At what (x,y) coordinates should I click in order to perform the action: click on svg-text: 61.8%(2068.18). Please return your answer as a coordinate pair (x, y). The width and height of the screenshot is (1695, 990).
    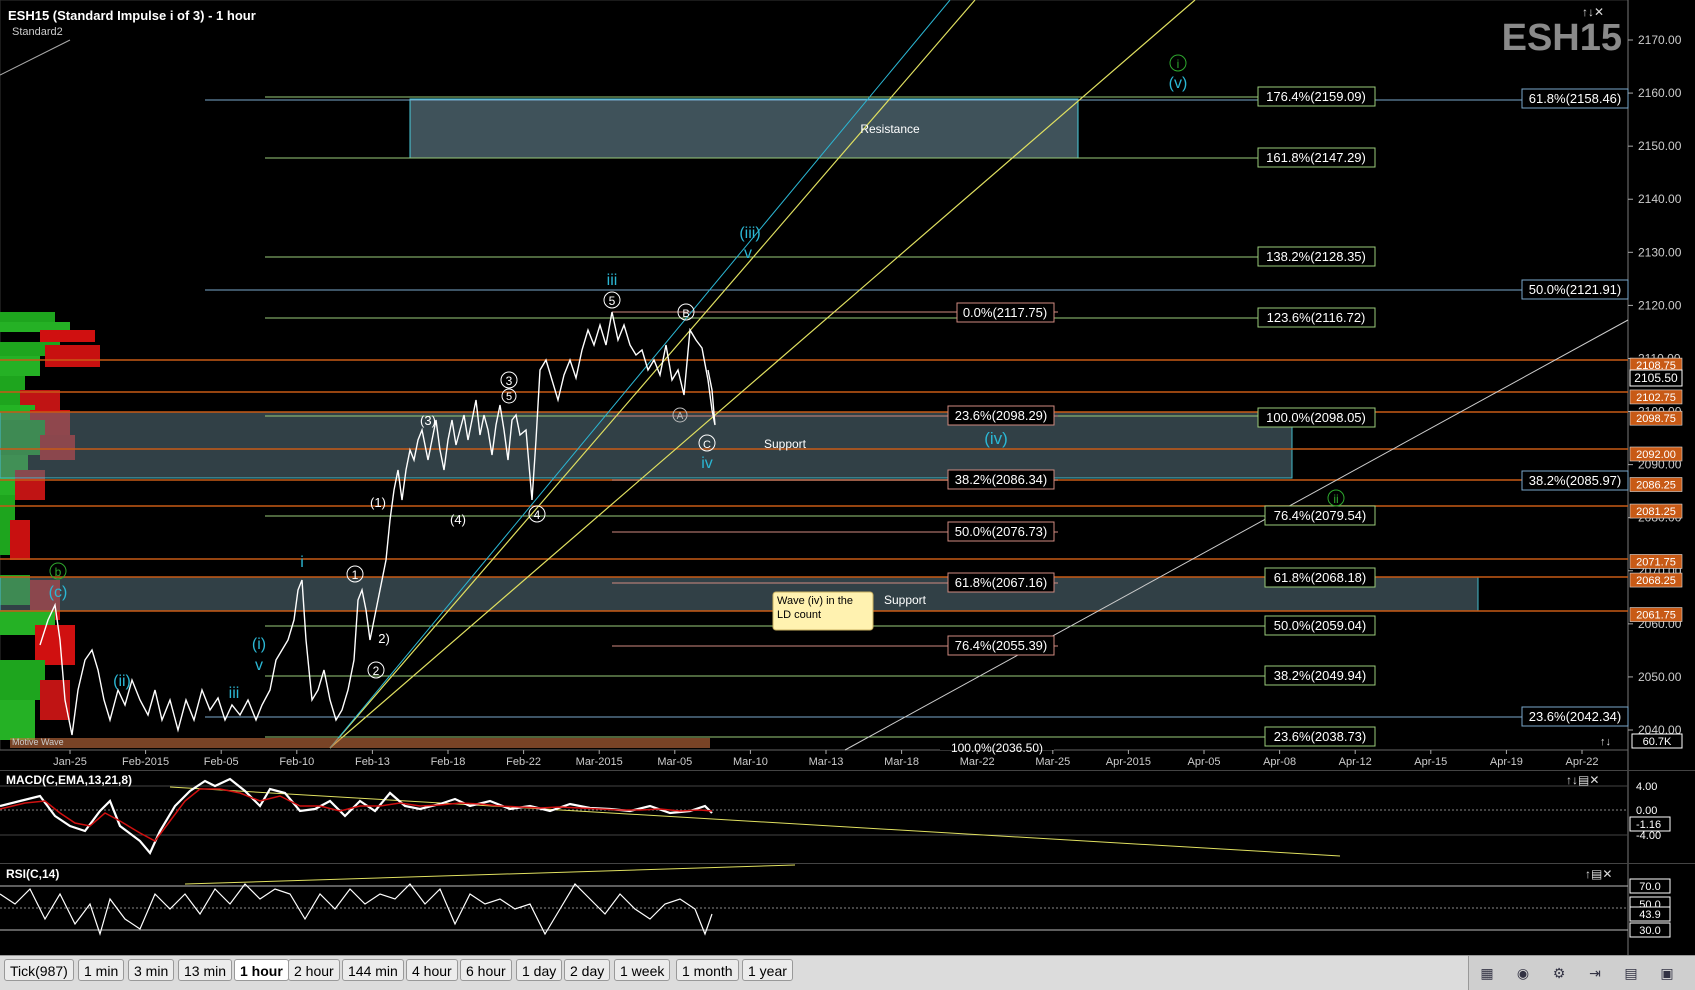
    Looking at the image, I should click on (1320, 577).